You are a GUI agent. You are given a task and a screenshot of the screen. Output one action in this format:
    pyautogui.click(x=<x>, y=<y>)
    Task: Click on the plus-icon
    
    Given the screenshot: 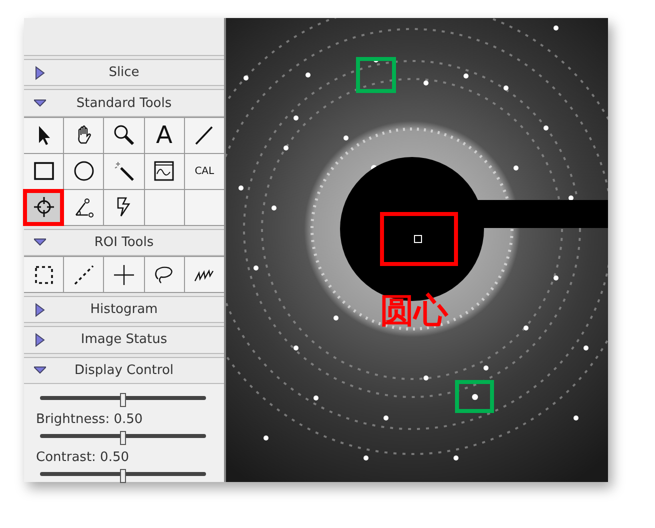 What is the action you would take?
    pyautogui.click(x=124, y=274)
    